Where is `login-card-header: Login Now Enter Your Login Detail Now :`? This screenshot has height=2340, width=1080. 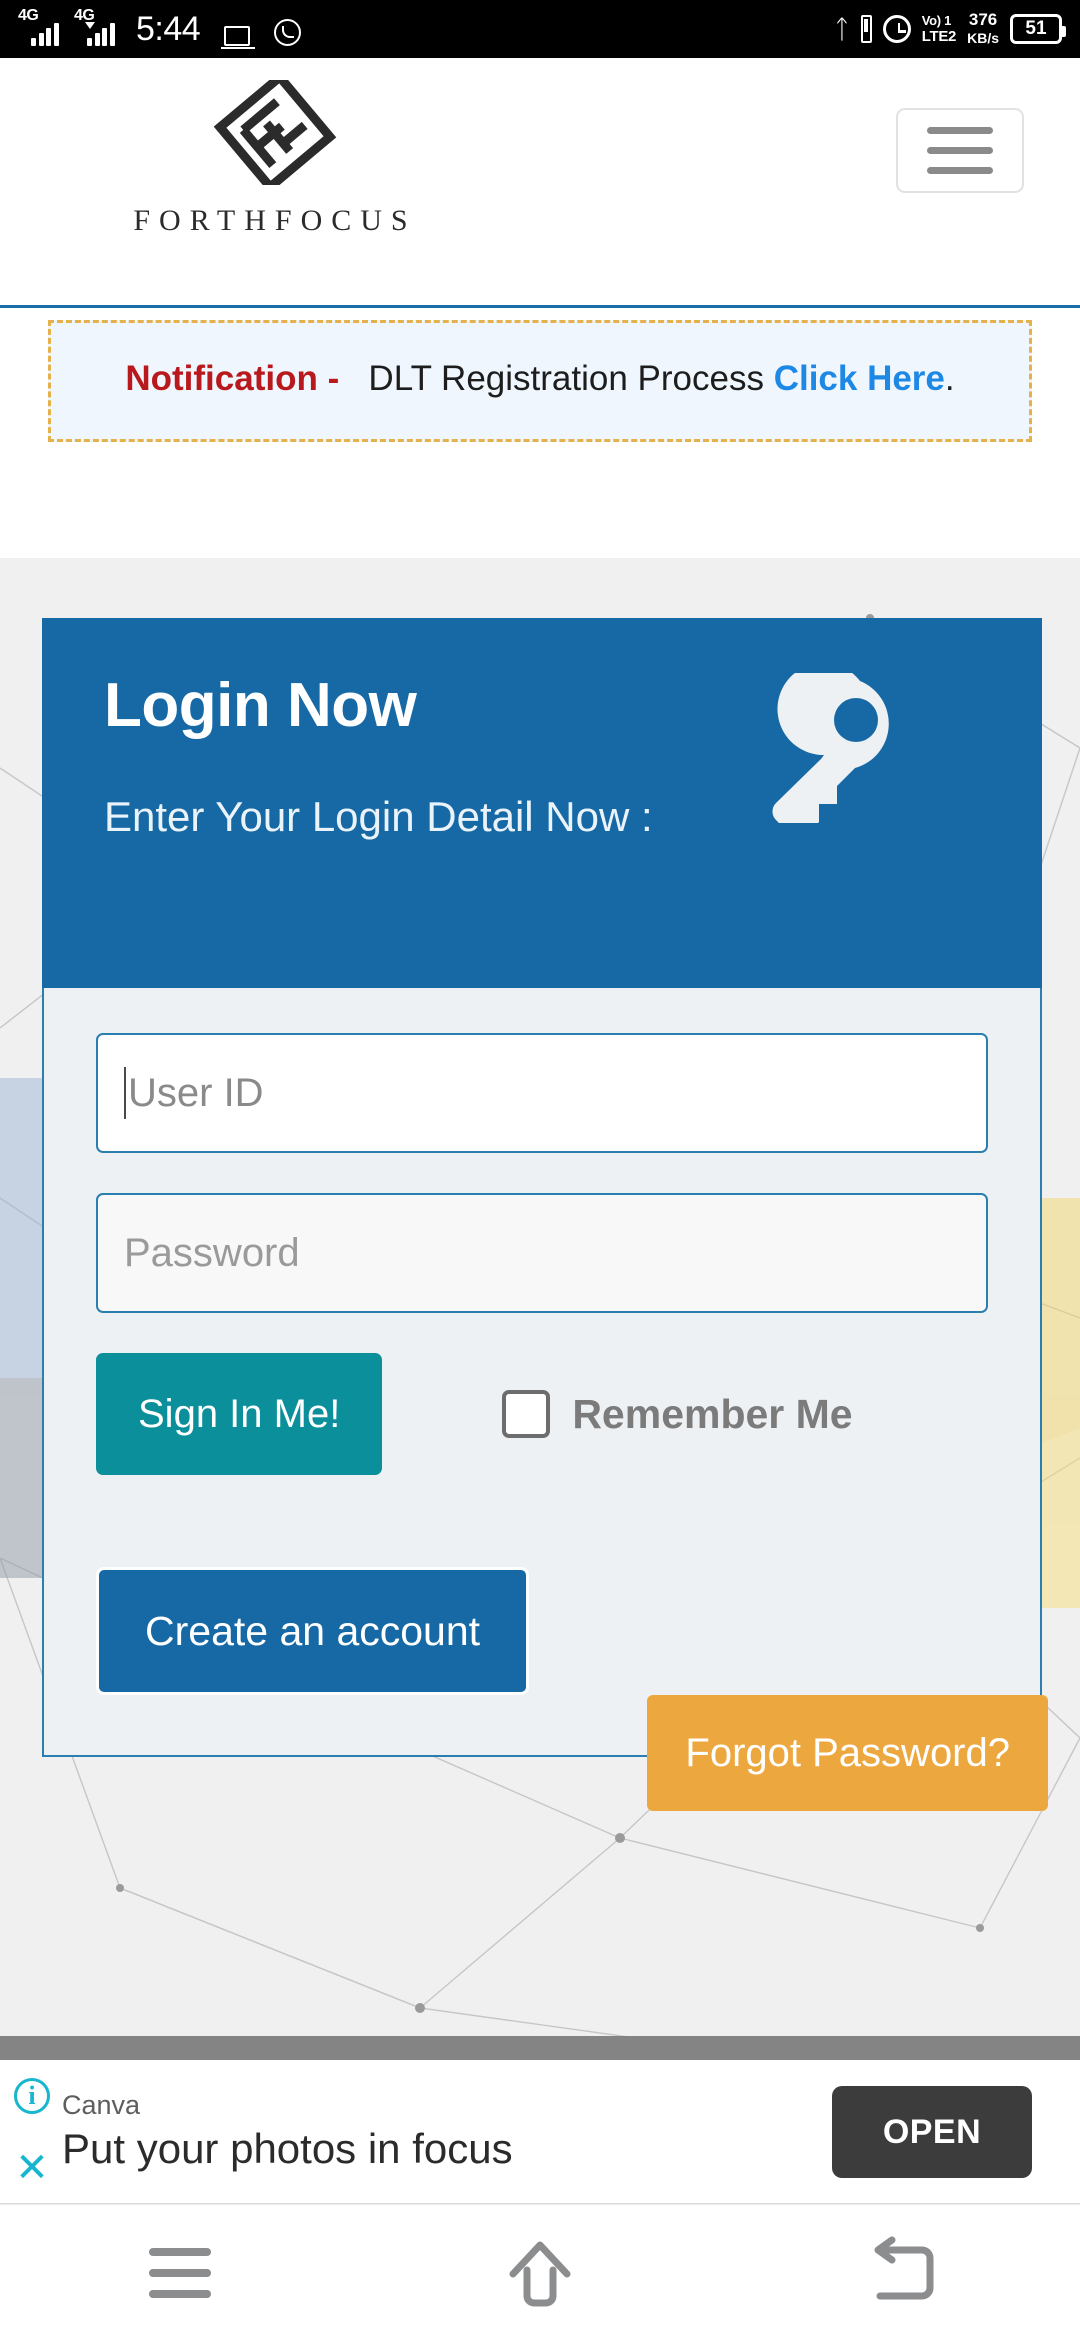 login-card-header: Login Now Enter Your Login Detail Now : is located at coordinates (542, 803).